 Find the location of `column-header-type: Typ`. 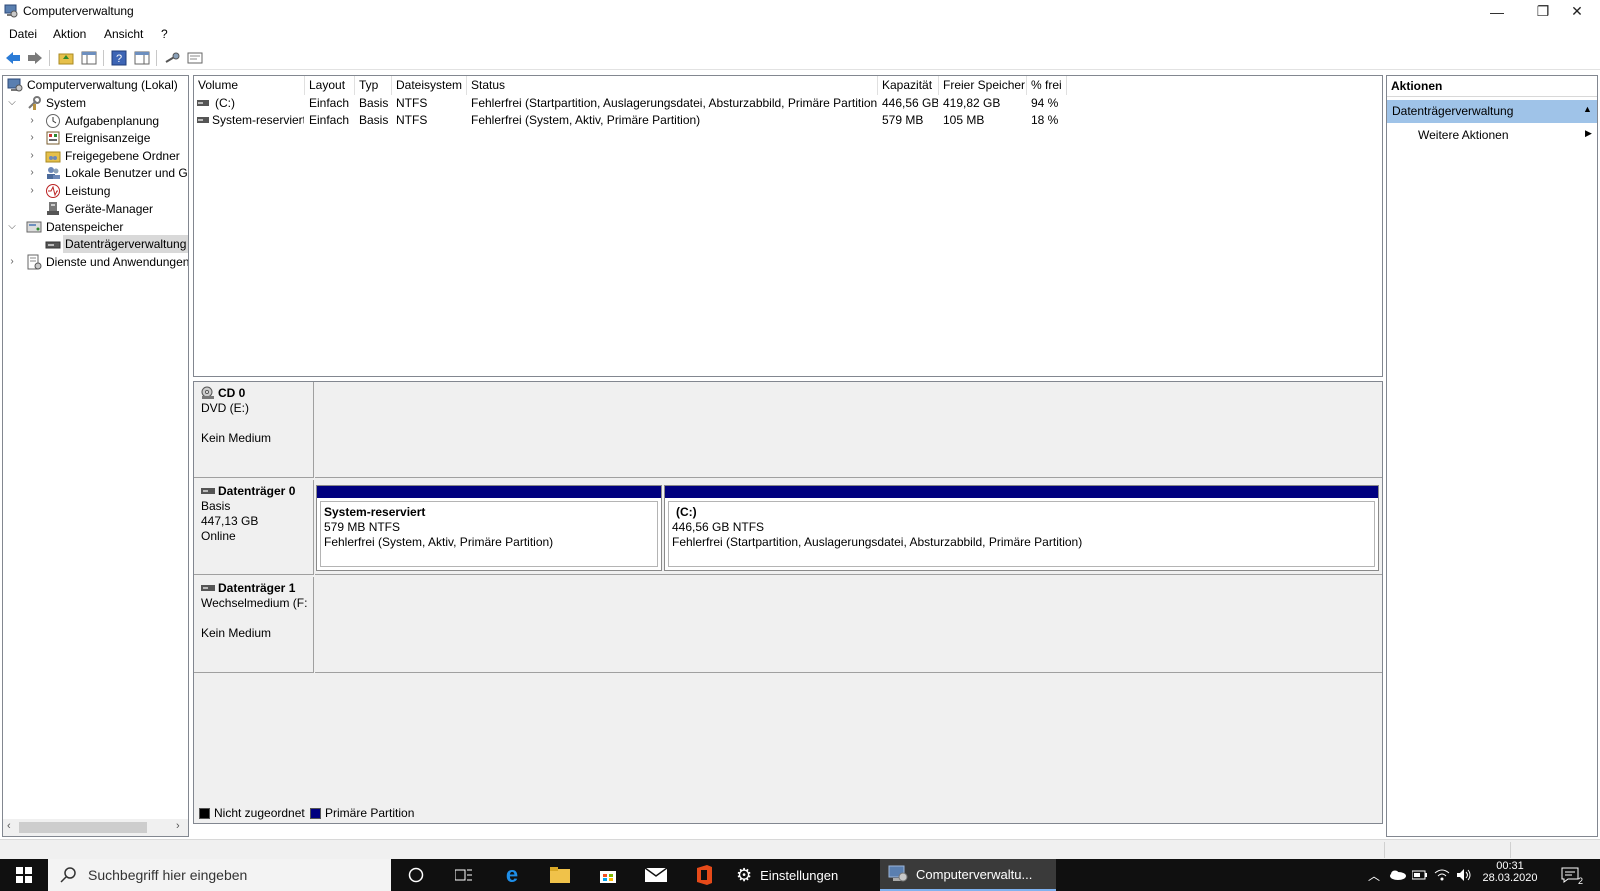

column-header-type: Typ is located at coordinates (373, 85).